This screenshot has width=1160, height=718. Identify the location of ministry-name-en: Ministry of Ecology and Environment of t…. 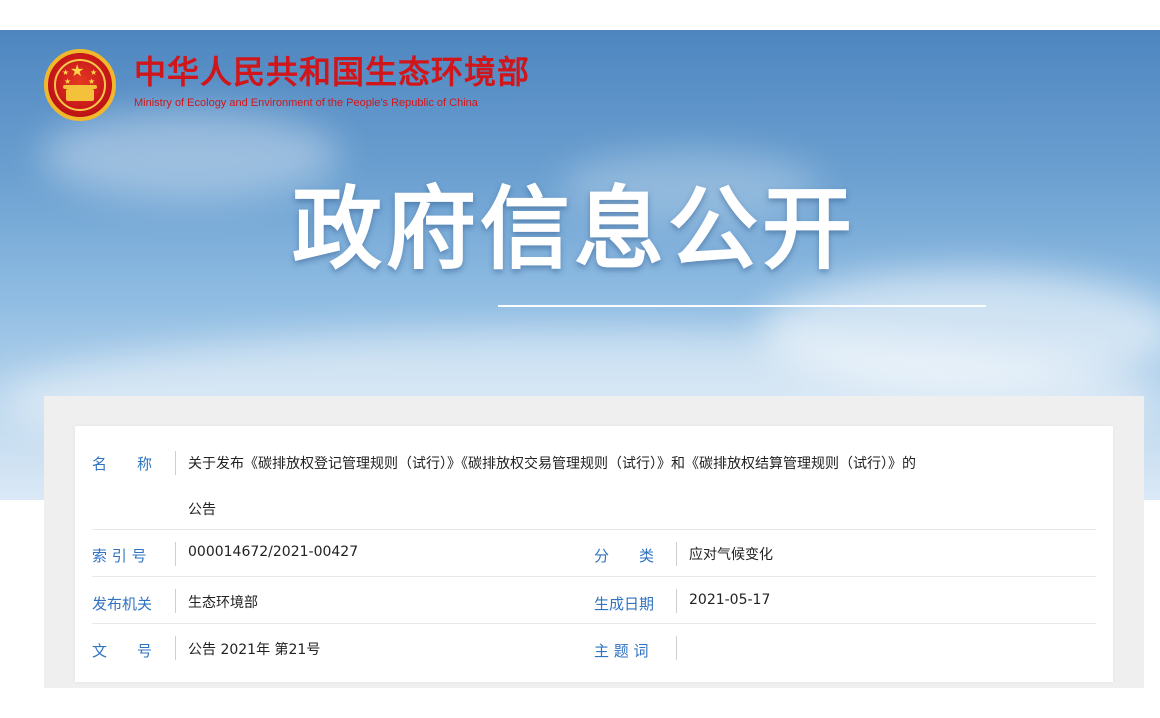
(306, 103).